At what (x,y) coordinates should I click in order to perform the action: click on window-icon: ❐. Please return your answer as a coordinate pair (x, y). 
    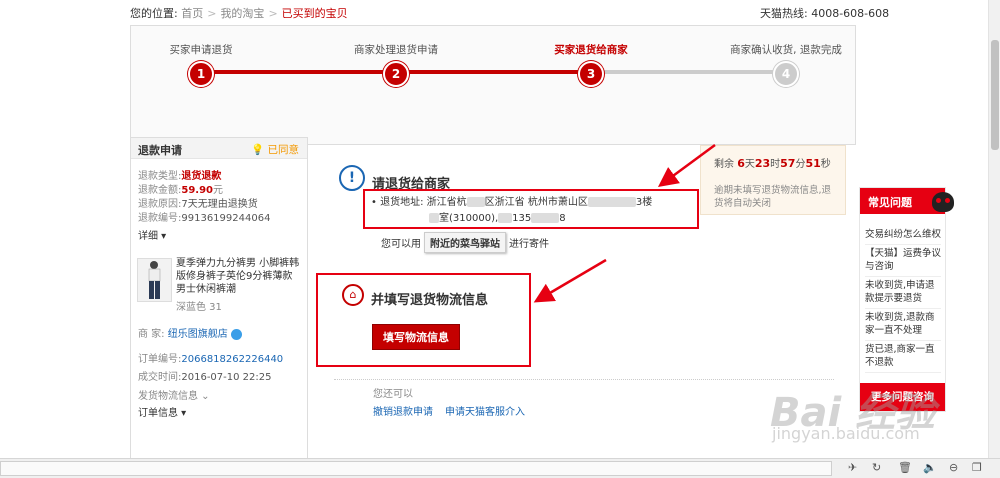
    Looking at the image, I should click on (977, 467).